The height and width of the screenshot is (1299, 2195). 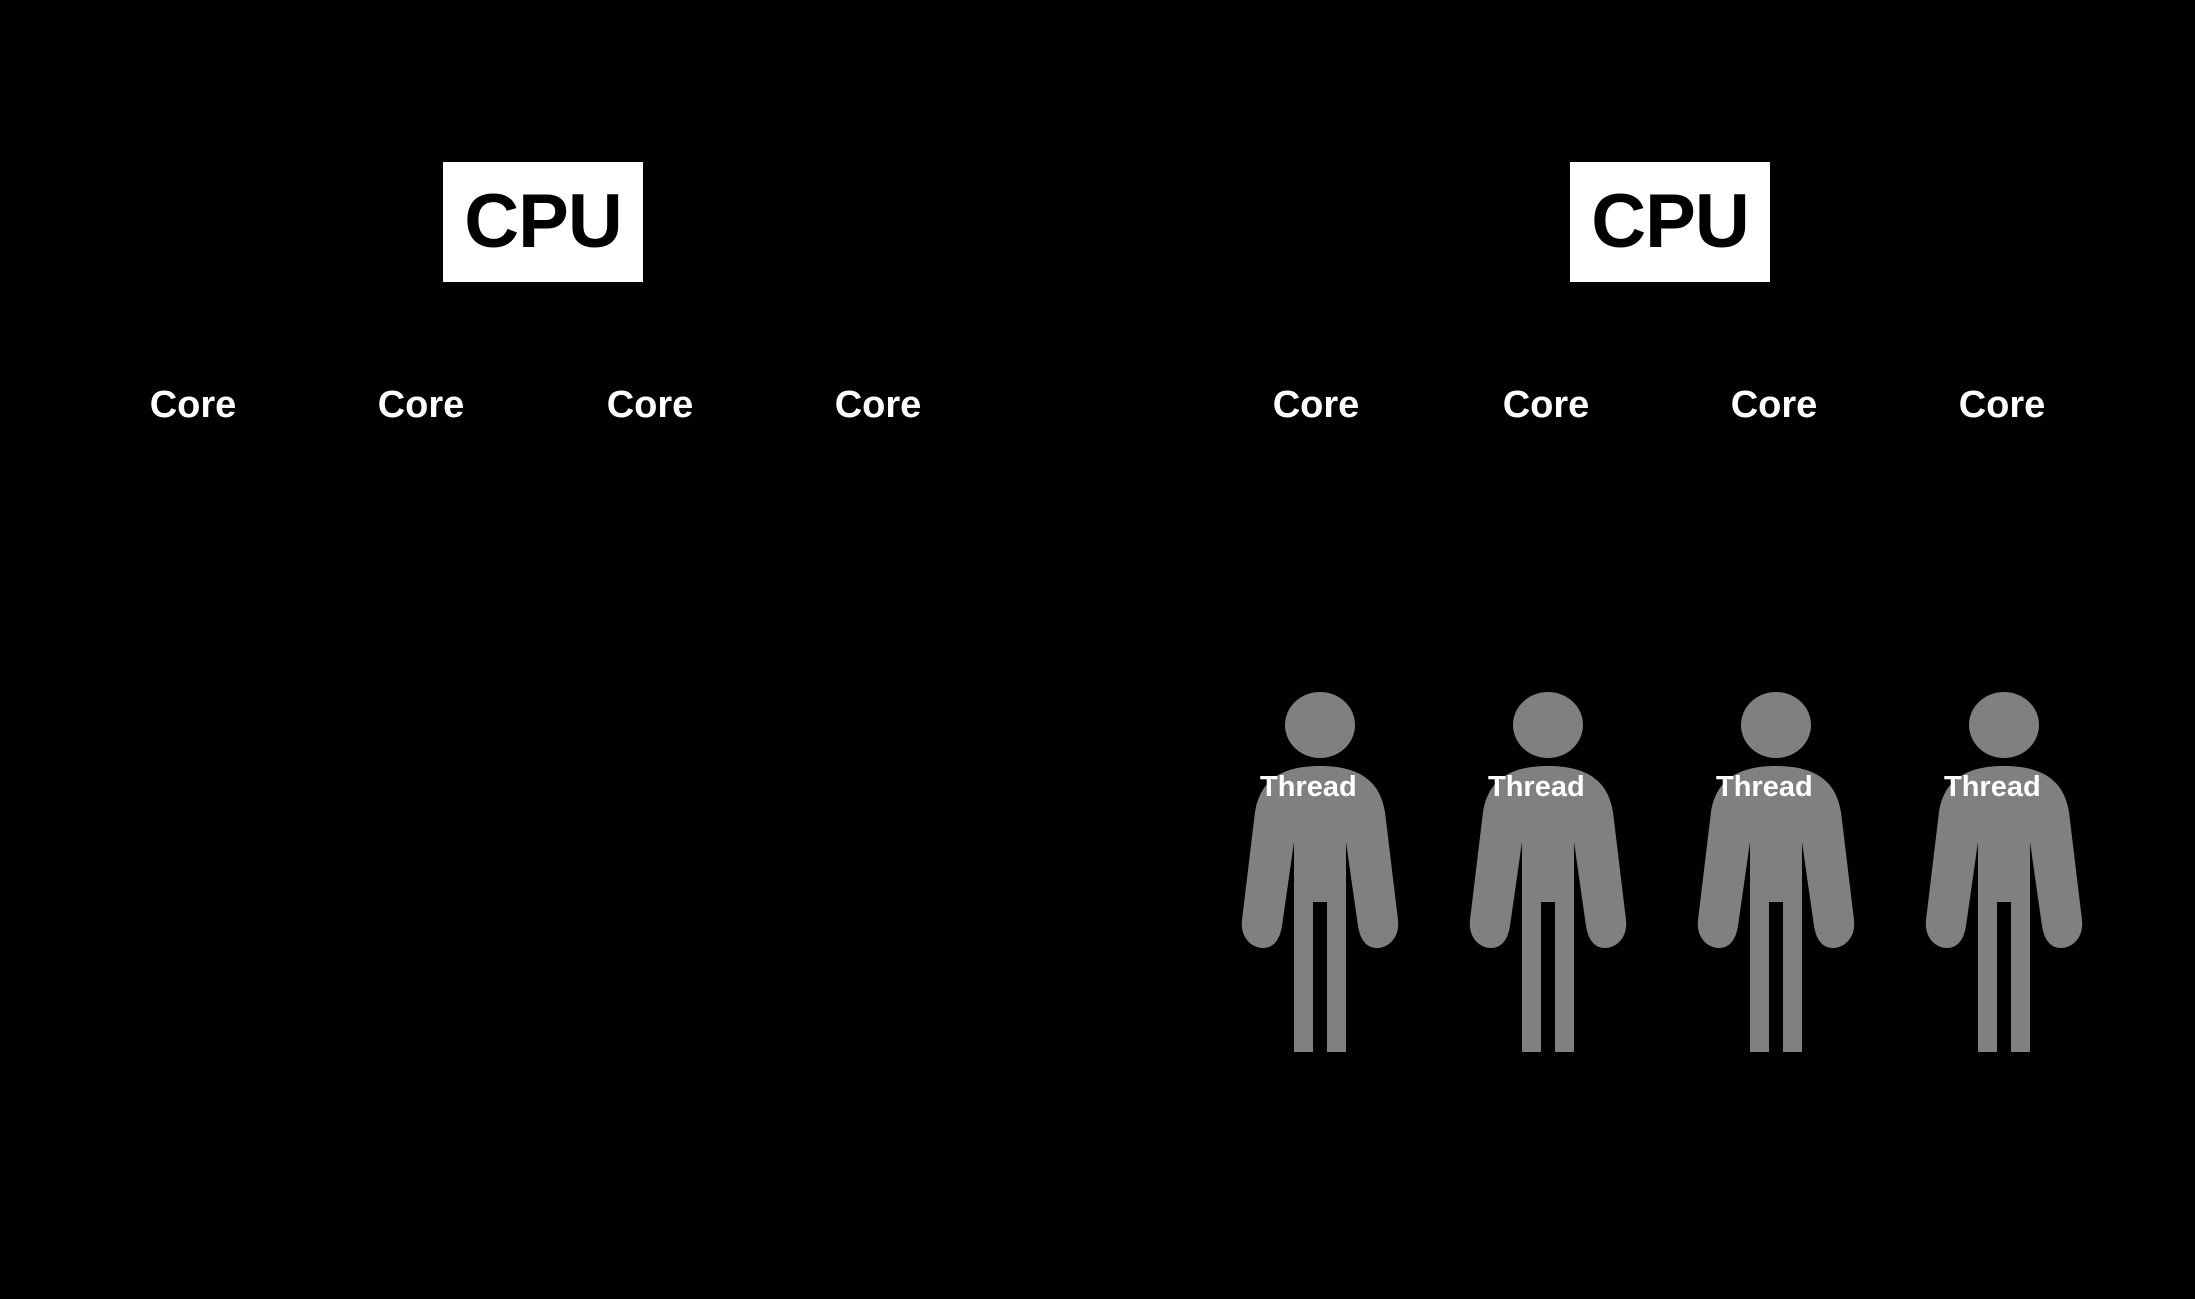 I want to click on core-label-left-3: Core, so click(x=650, y=405).